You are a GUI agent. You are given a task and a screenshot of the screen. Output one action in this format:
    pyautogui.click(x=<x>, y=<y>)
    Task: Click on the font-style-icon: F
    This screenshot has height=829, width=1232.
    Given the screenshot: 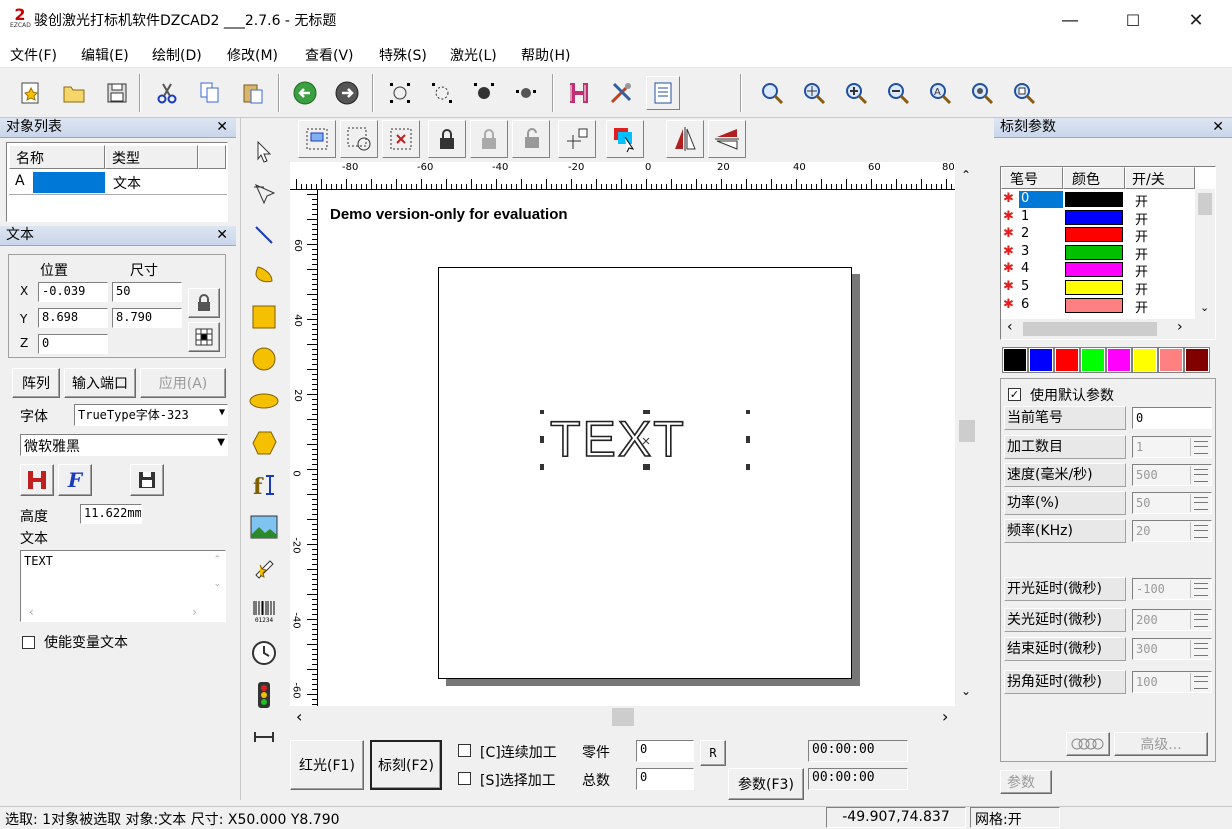 What is the action you would take?
    pyautogui.click(x=75, y=480)
    